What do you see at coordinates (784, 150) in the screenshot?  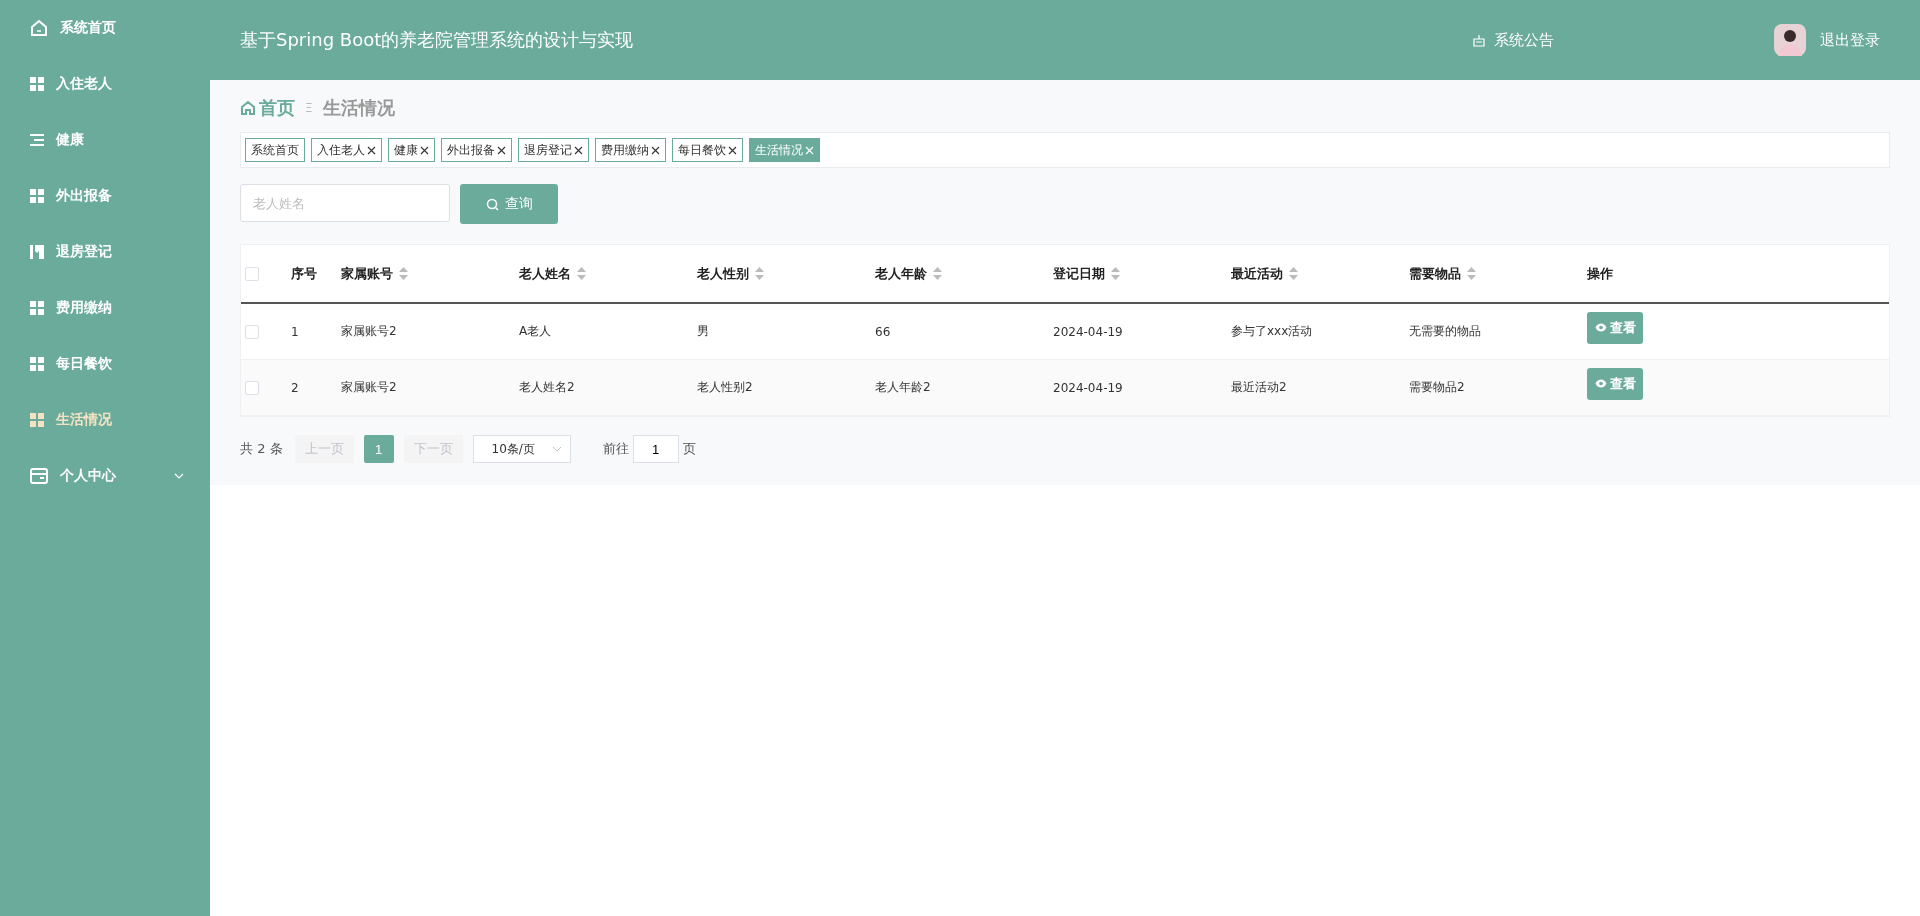 I see `tab: 生活情况` at bounding box center [784, 150].